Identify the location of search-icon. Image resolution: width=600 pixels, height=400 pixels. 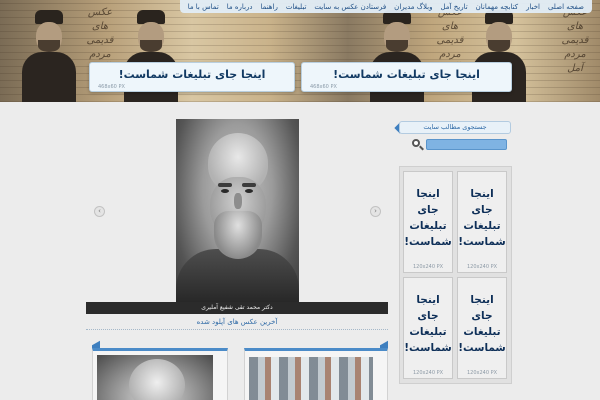
(417, 144).